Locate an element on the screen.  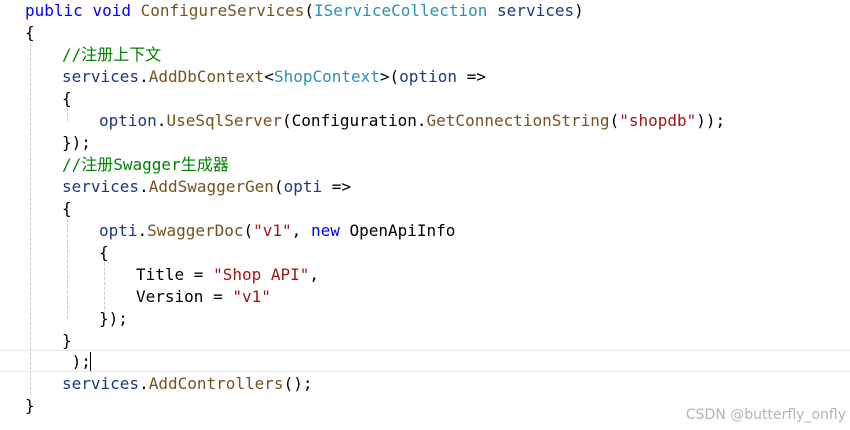
punctuation: ) is located at coordinates (579, 10).